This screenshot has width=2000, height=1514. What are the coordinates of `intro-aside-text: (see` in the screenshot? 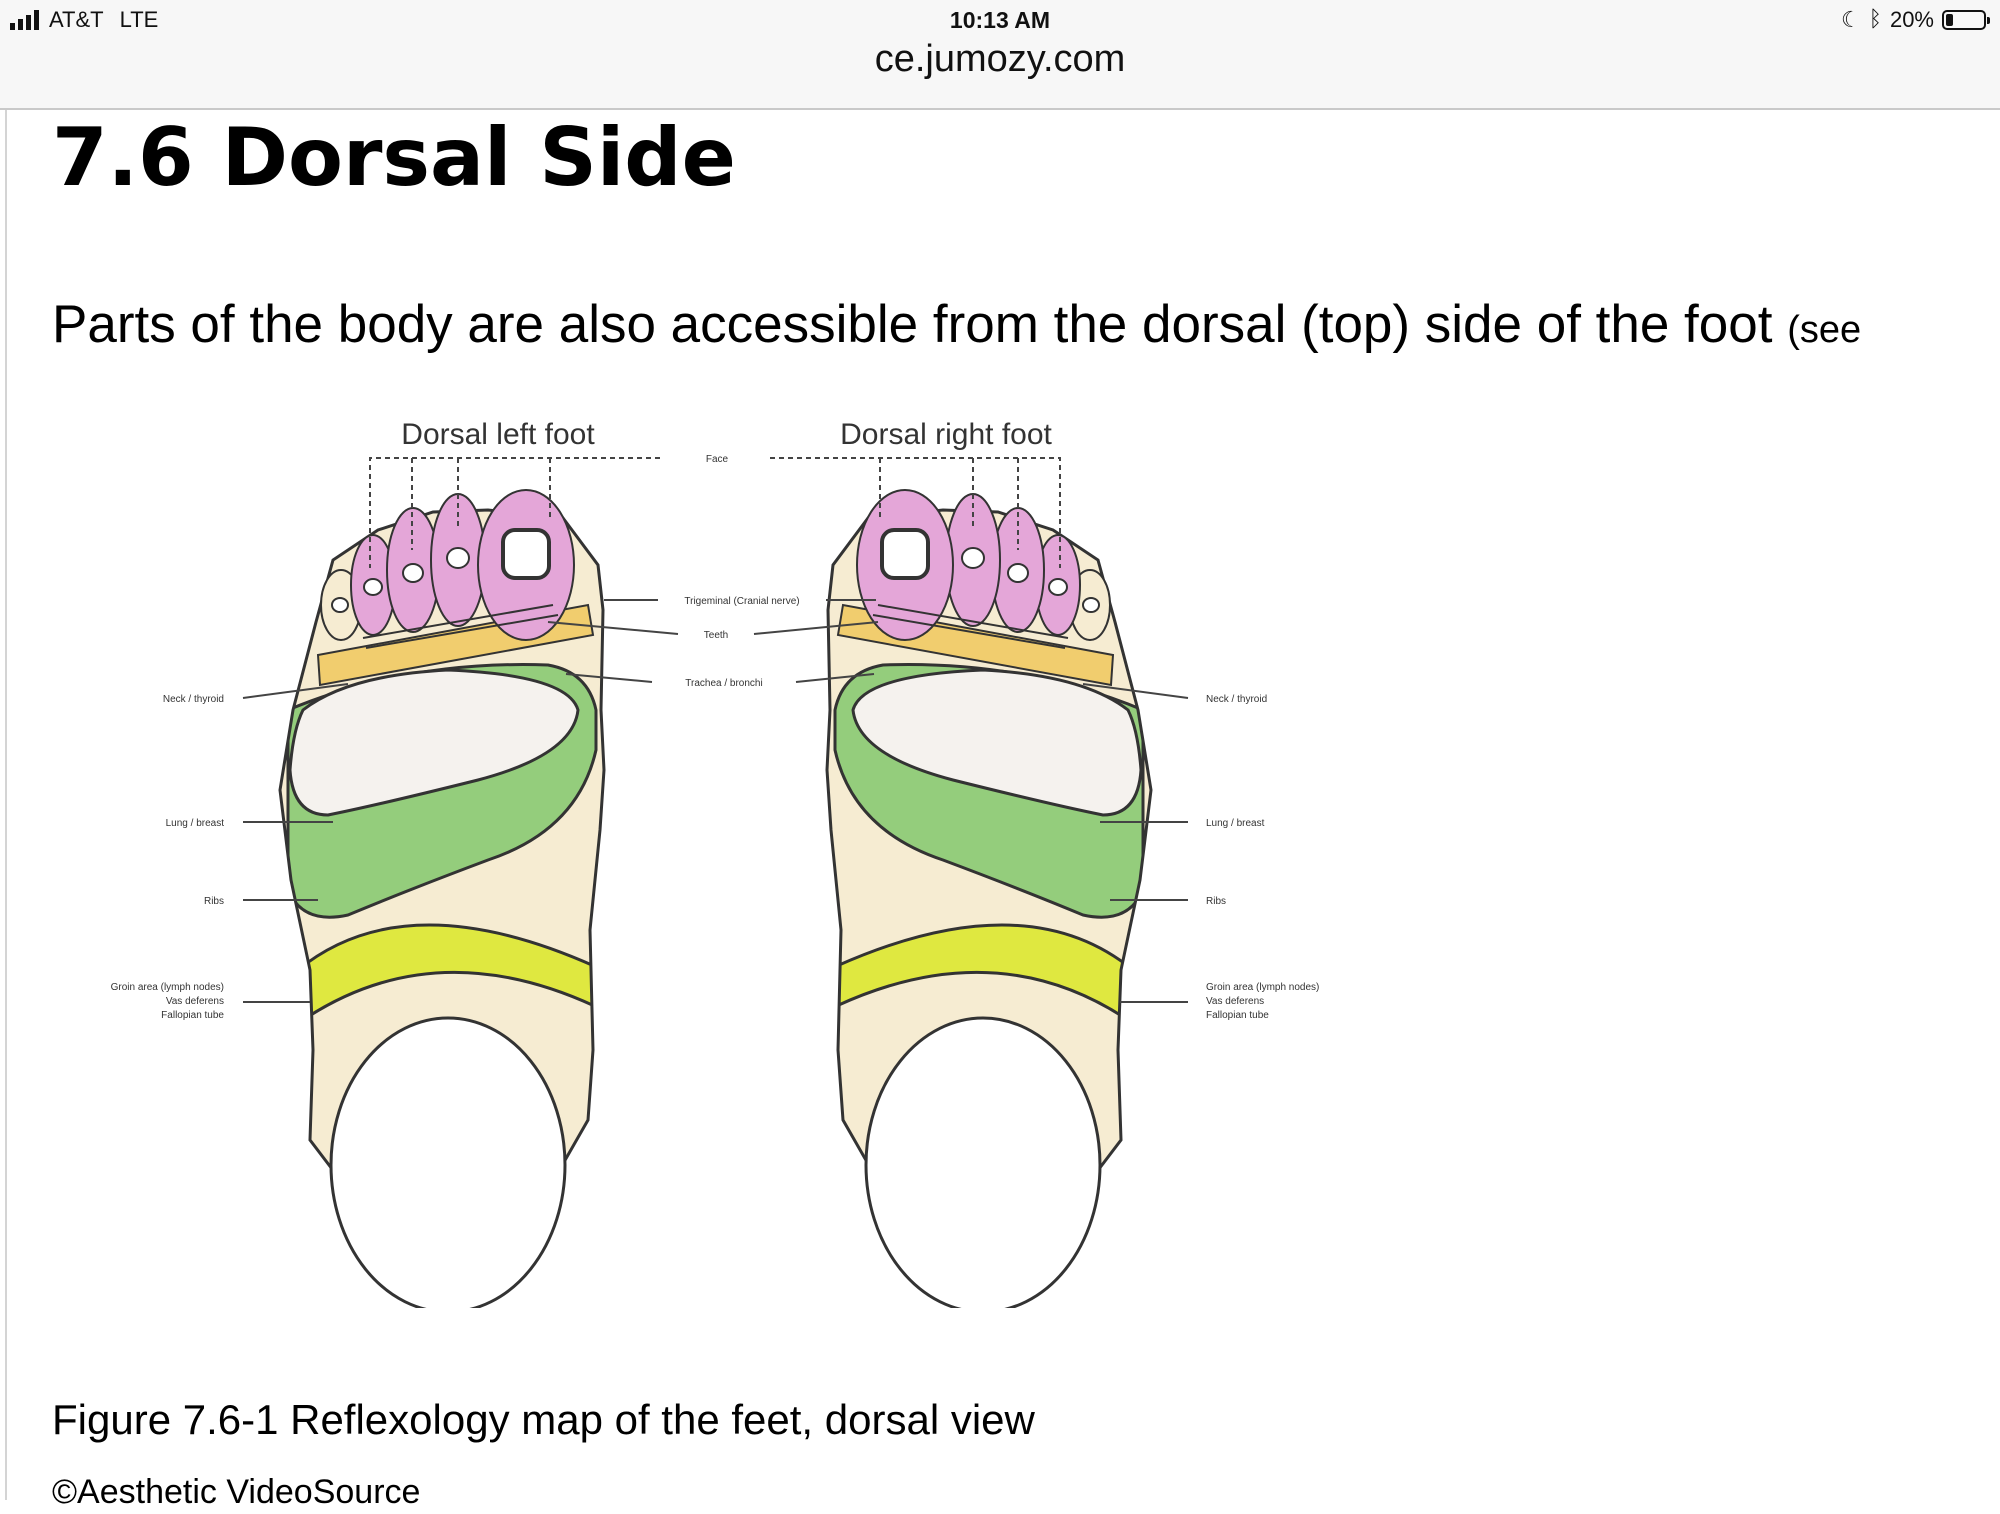 It's located at (1824, 330).